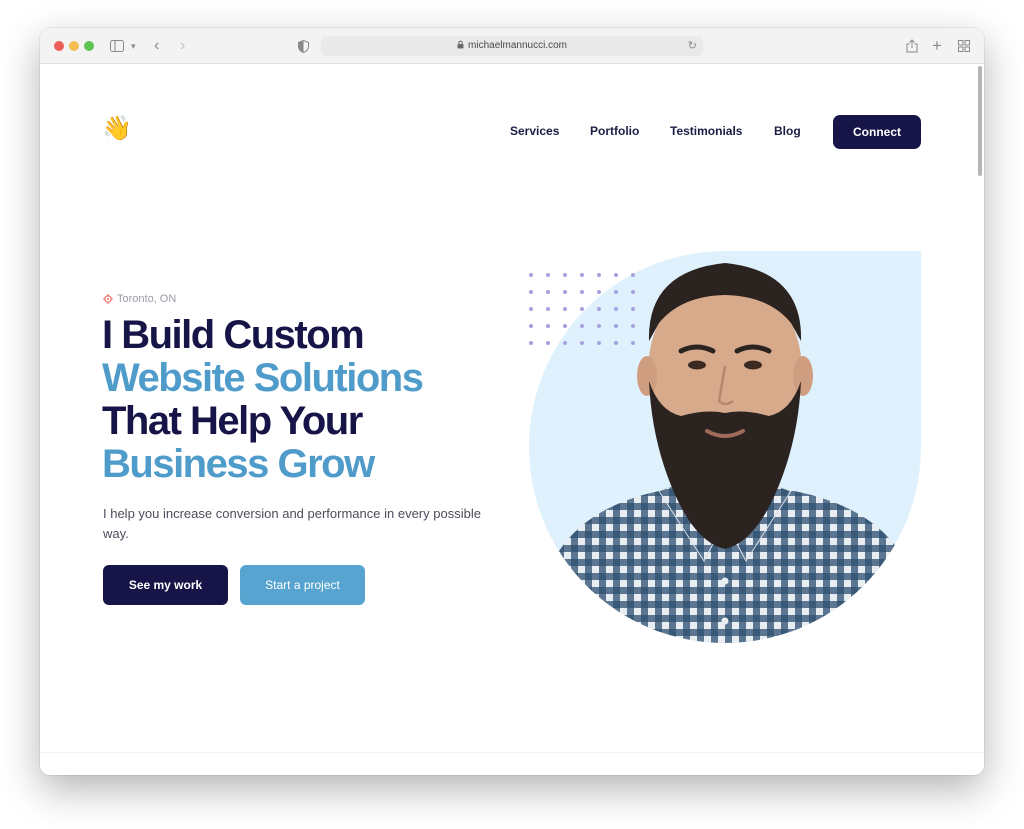 The image size is (1024, 829). I want to click on nav-services: Services, so click(534, 131).